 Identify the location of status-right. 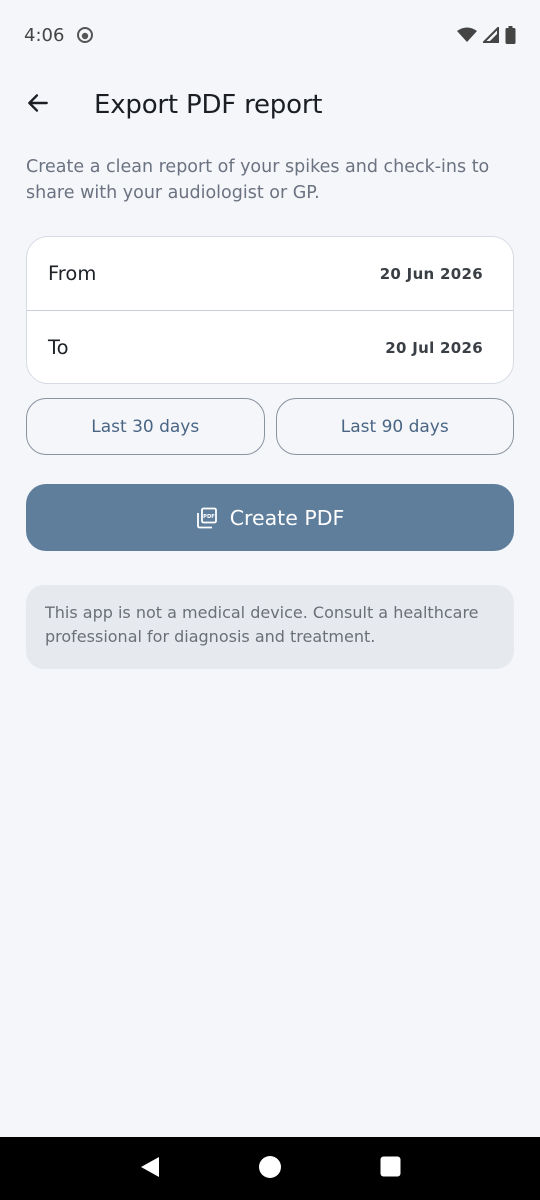
(486, 35).